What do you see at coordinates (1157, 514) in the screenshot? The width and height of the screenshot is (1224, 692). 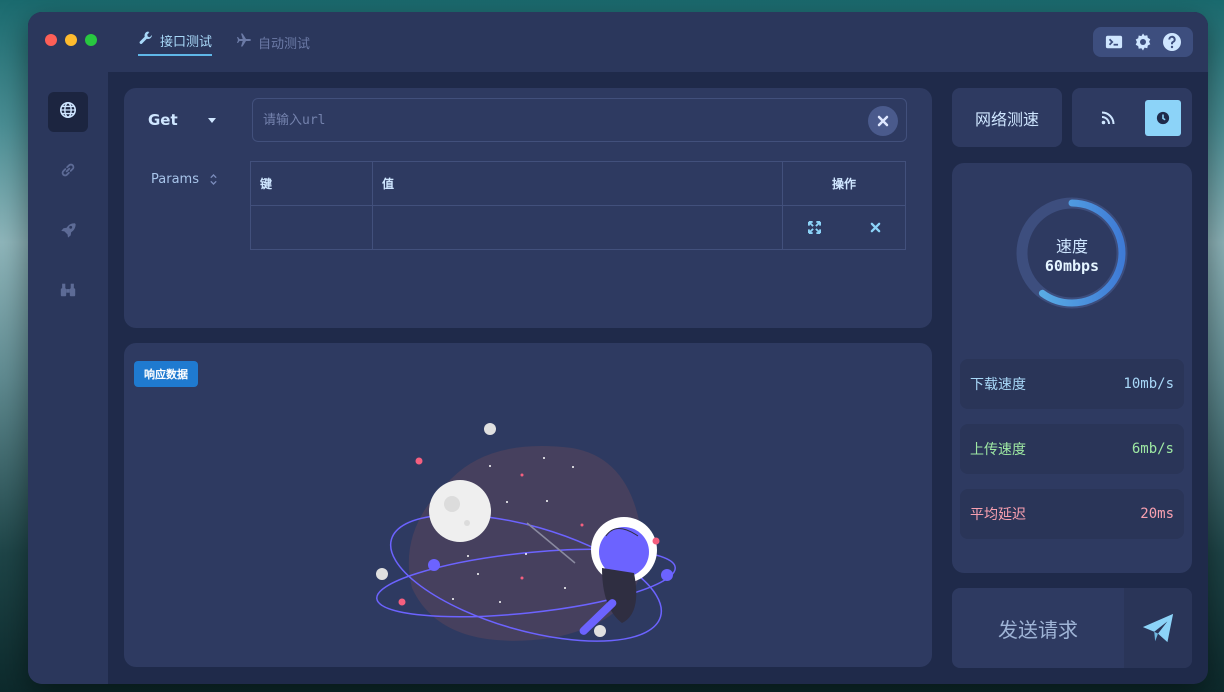 I see `latency-value: 20ms` at bounding box center [1157, 514].